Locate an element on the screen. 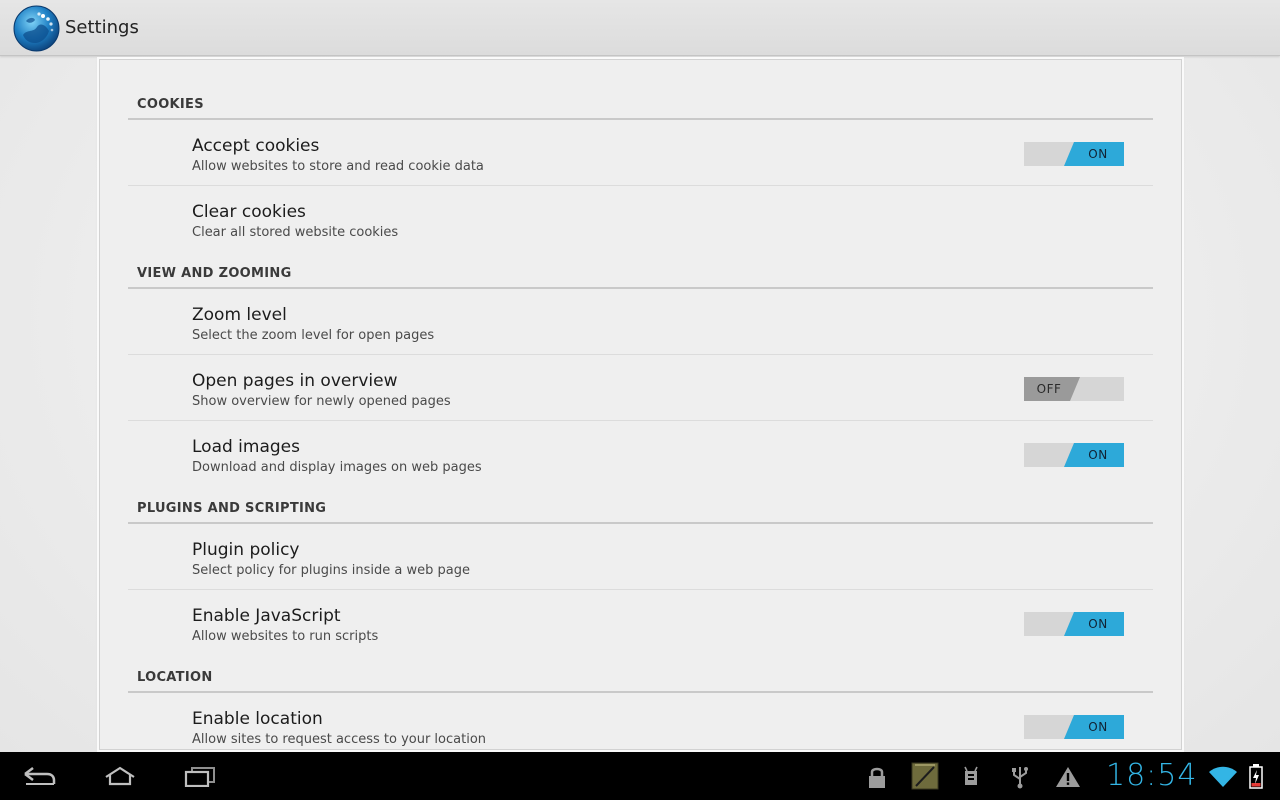 The width and height of the screenshot is (1280, 800). lock-icon is located at coordinates (877, 777).